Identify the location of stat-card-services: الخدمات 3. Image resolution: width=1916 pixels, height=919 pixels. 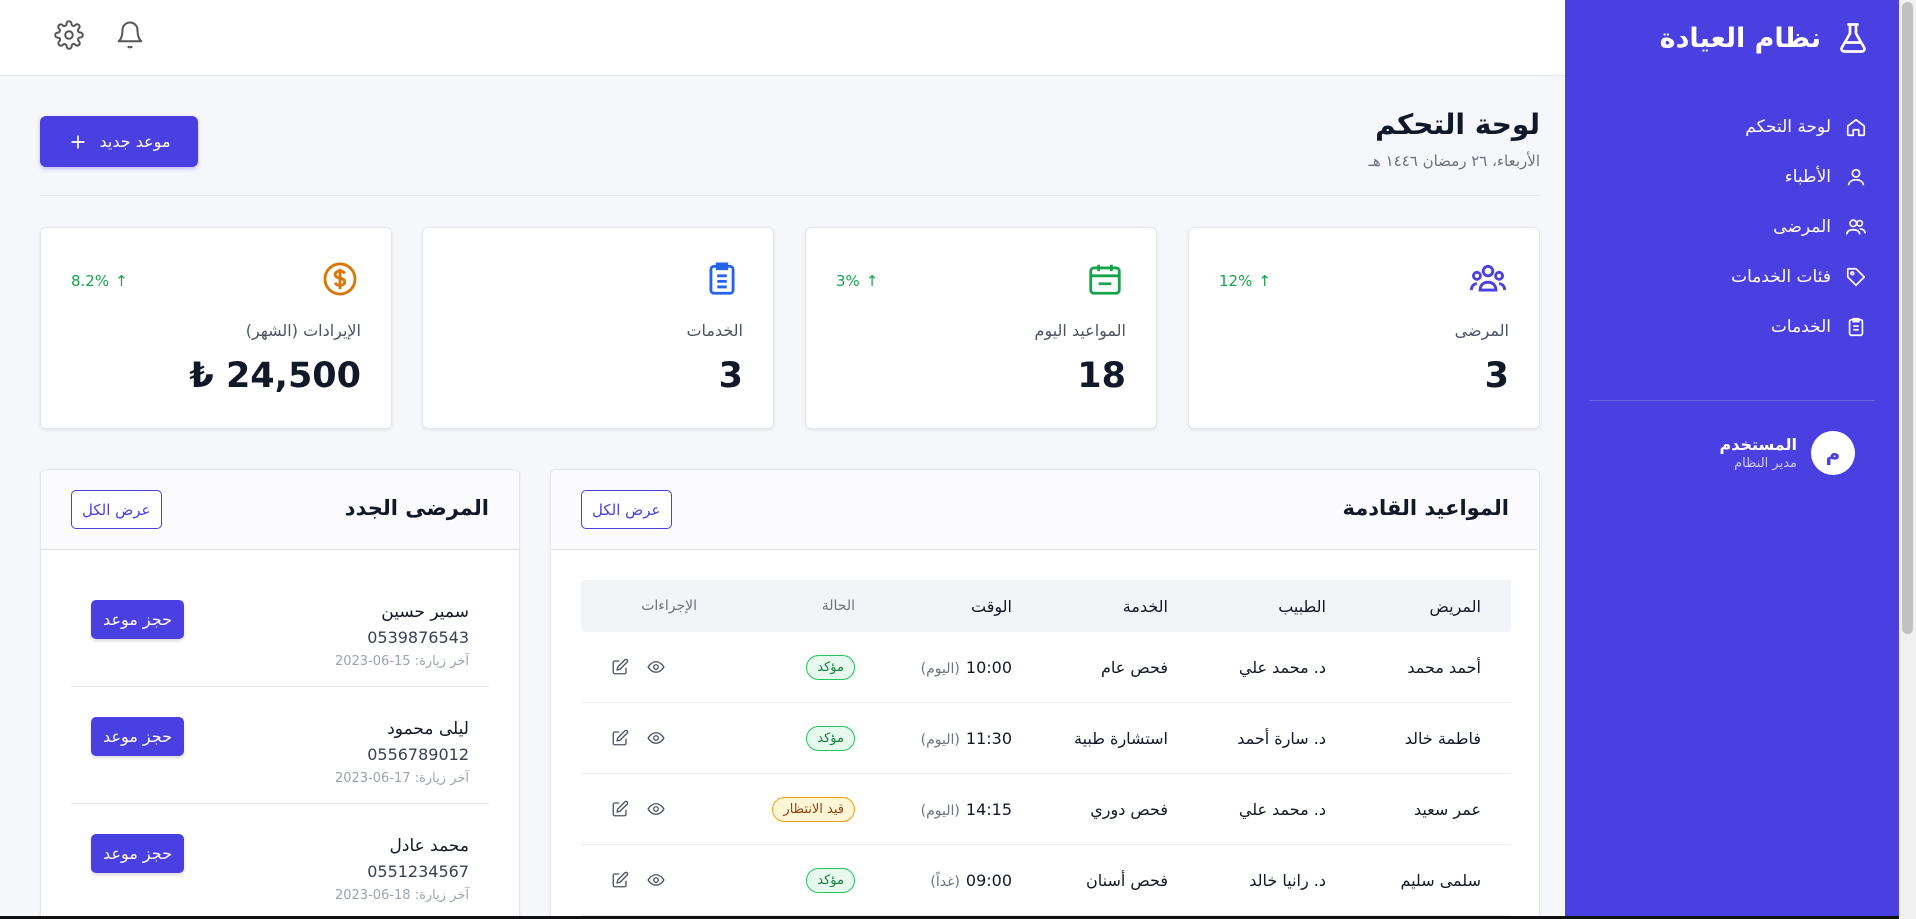
(598, 328).